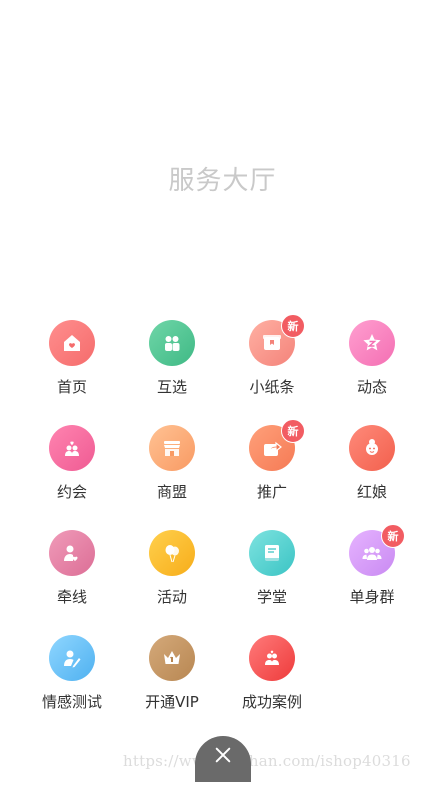  Describe the element at coordinates (272, 387) in the screenshot. I see `service-item-label: 小纸条` at that location.